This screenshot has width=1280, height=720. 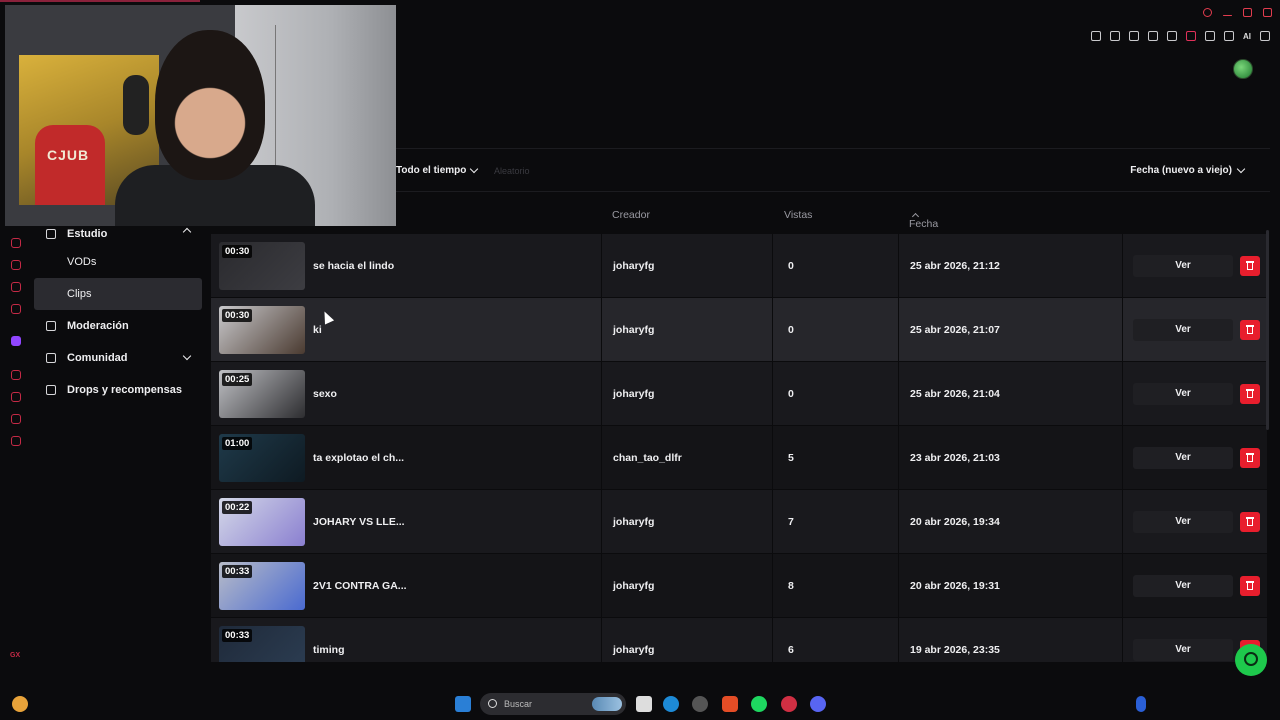 I want to click on rail-twitch-icon, so click(x=16, y=341).